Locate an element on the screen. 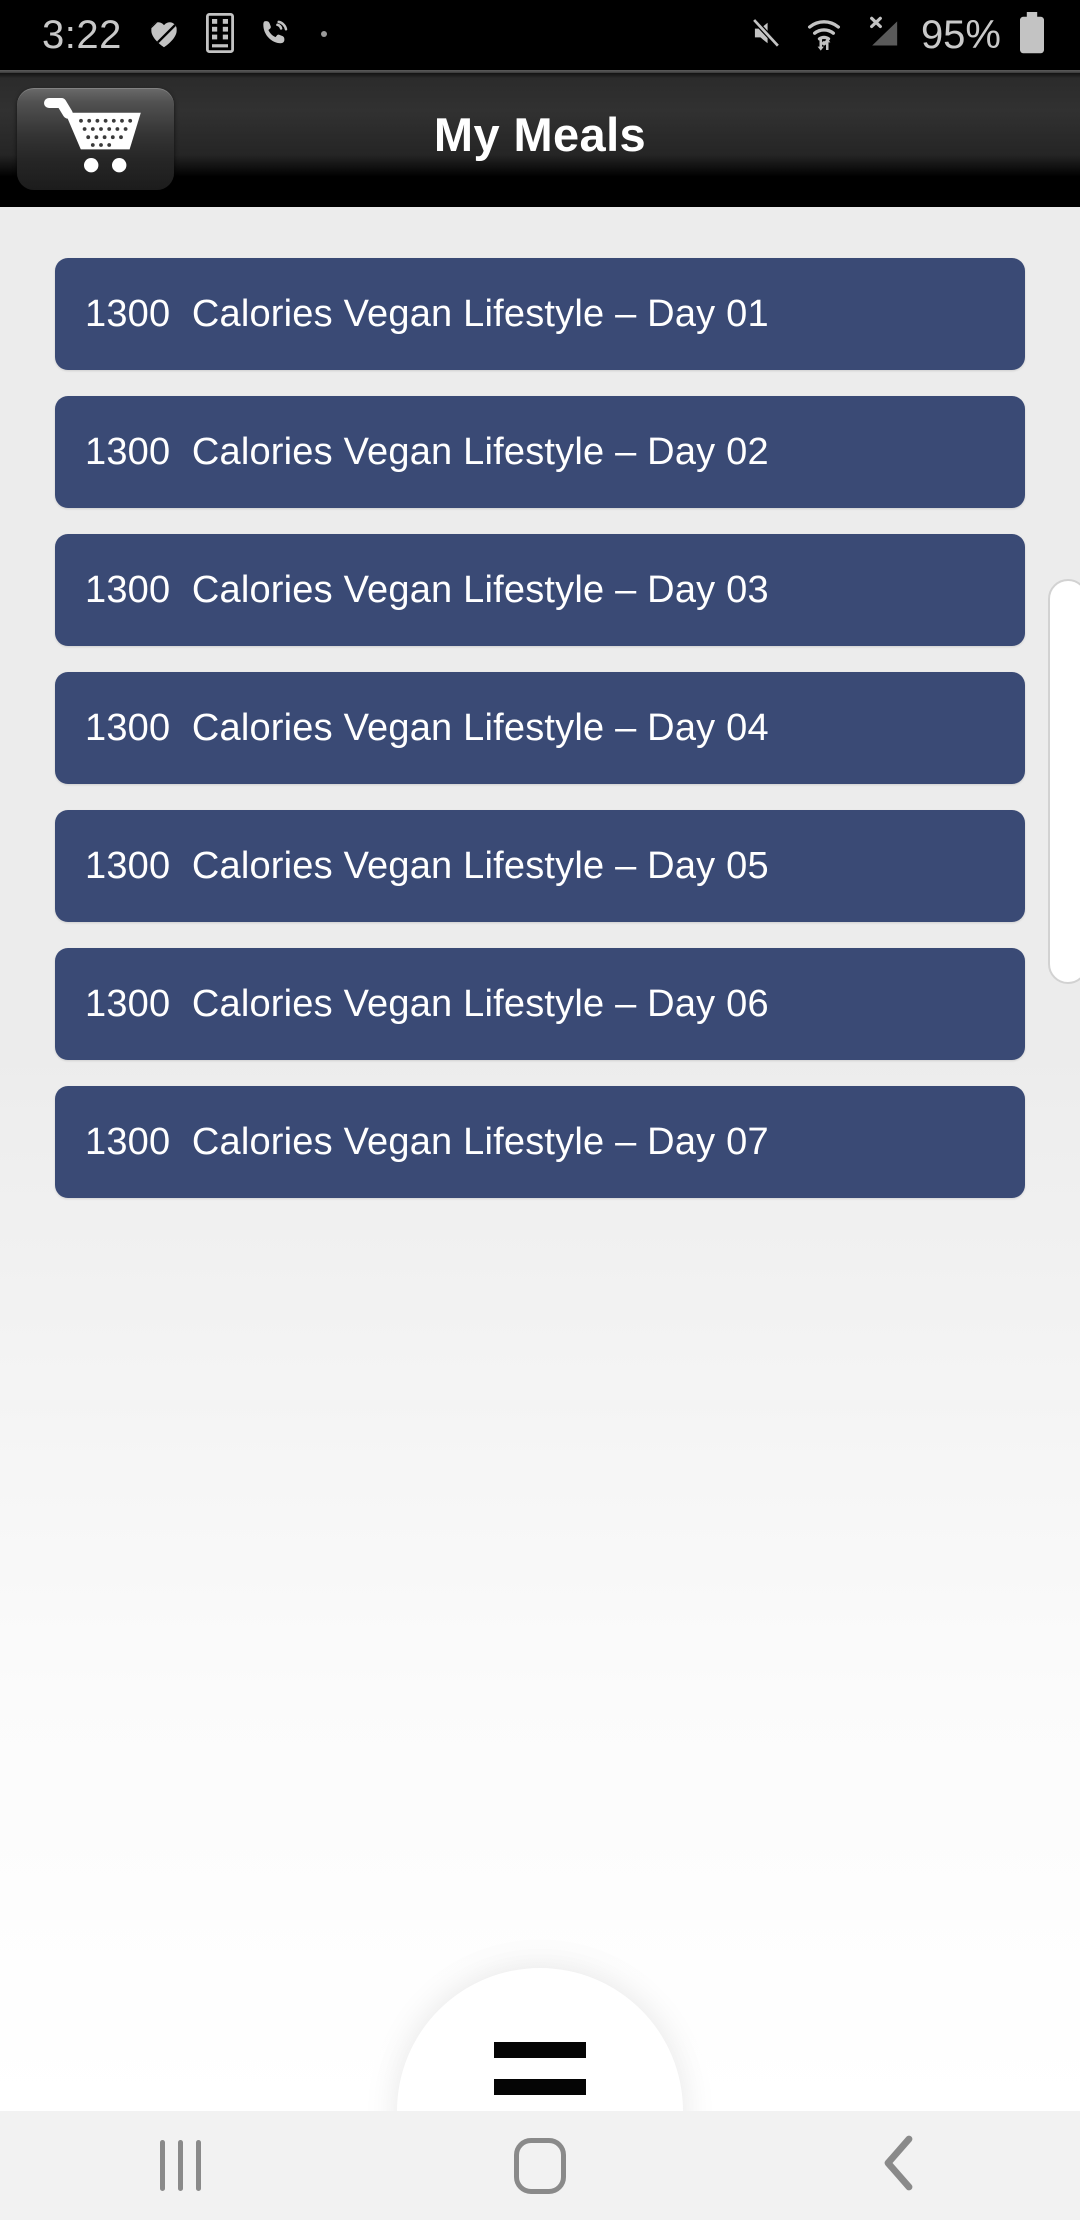 The height and width of the screenshot is (2220, 1080). hamburger-menu-icon is located at coordinates (540, 2050).